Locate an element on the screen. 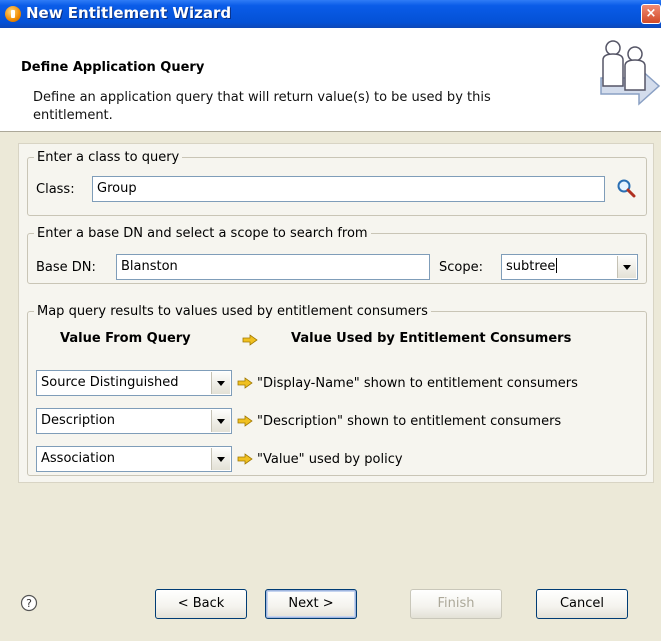 This screenshot has height=641, width=661. mapping-select-2: Description is located at coordinates (134, 421).